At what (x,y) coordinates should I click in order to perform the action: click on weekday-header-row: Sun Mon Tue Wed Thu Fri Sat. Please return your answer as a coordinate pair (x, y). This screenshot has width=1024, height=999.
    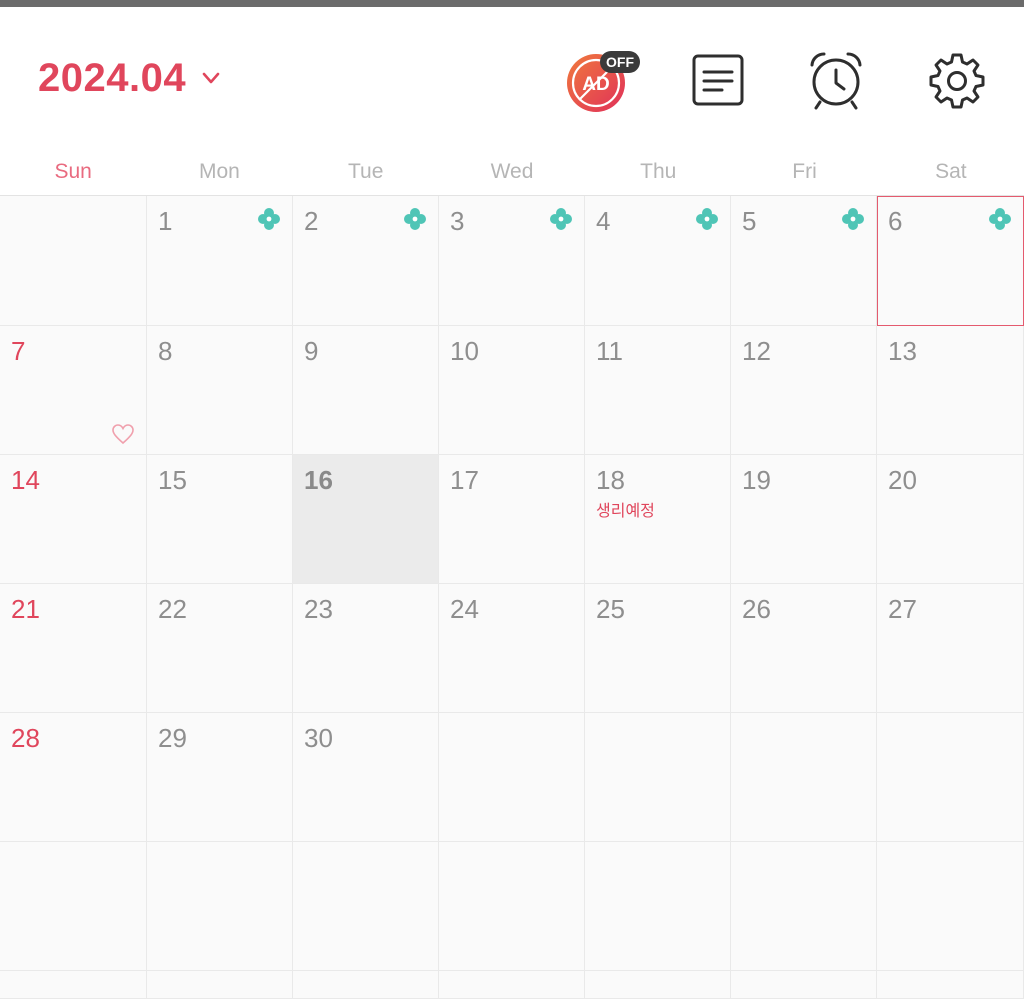
    Looking at the image, I should click on (512, 170).